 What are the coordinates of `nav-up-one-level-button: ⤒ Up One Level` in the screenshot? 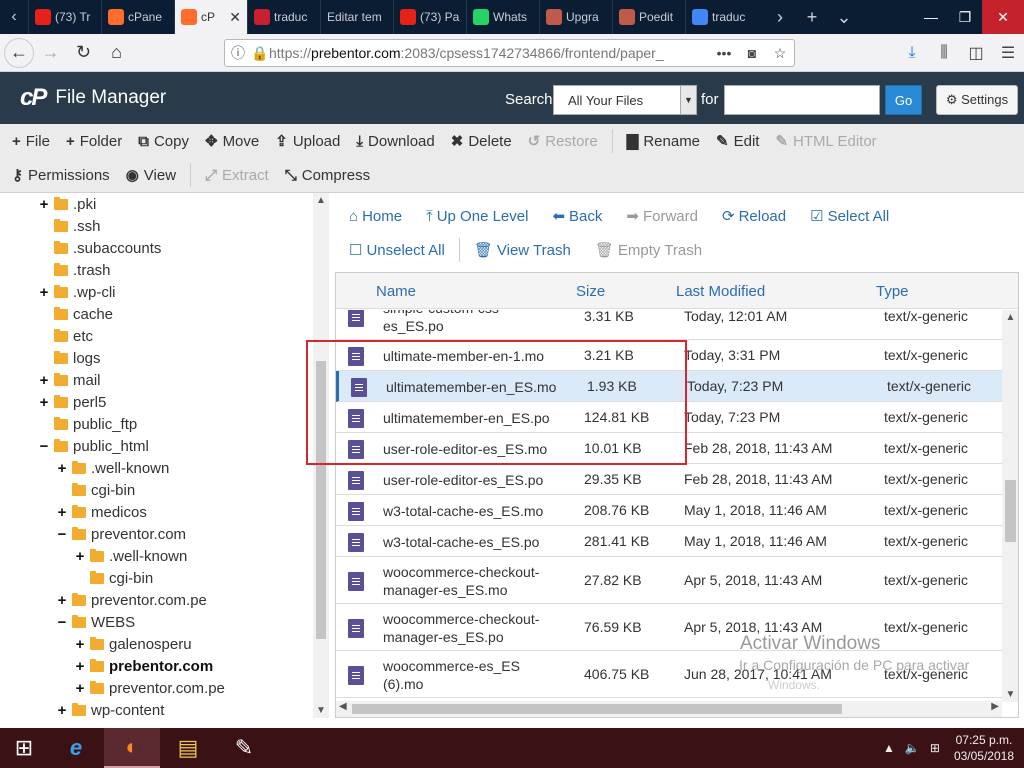 It's located at (477, 216).